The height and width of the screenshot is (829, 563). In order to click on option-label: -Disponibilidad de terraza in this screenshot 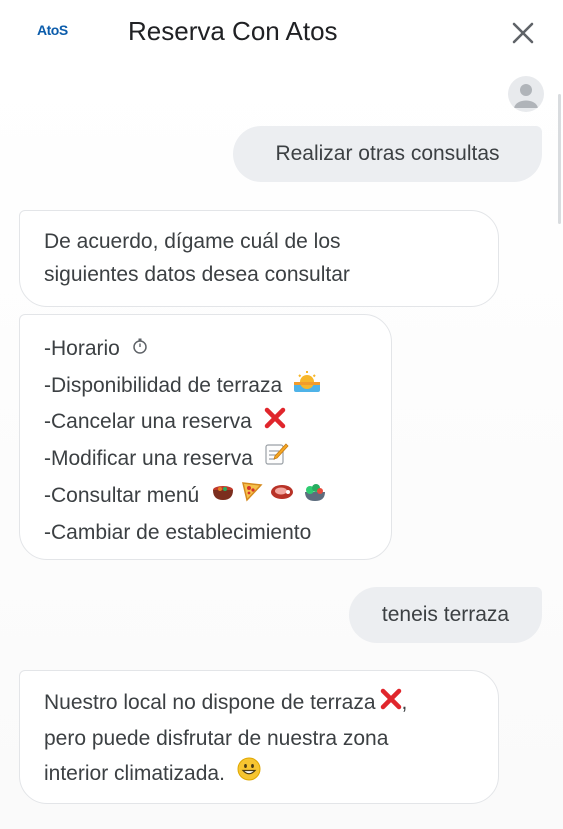, I will do `click(163, 385)`.